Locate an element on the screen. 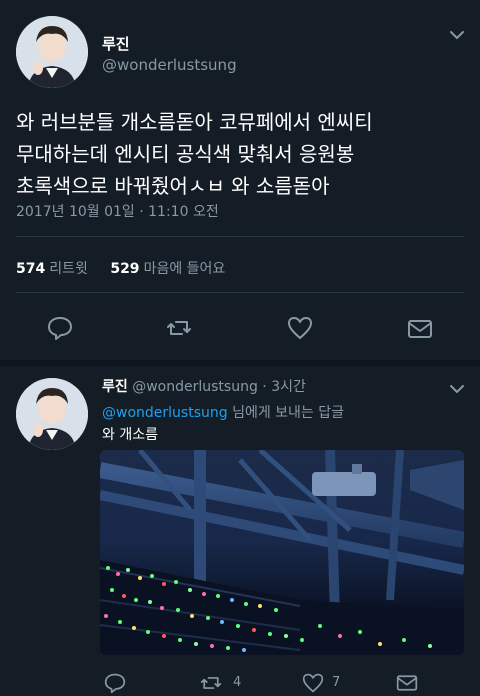 Image resolution: width=480 pixels, height=696 pixels. tweet-stats: 574 리트윗 529 마음에 들어요 is located at coordinates (129, 268).